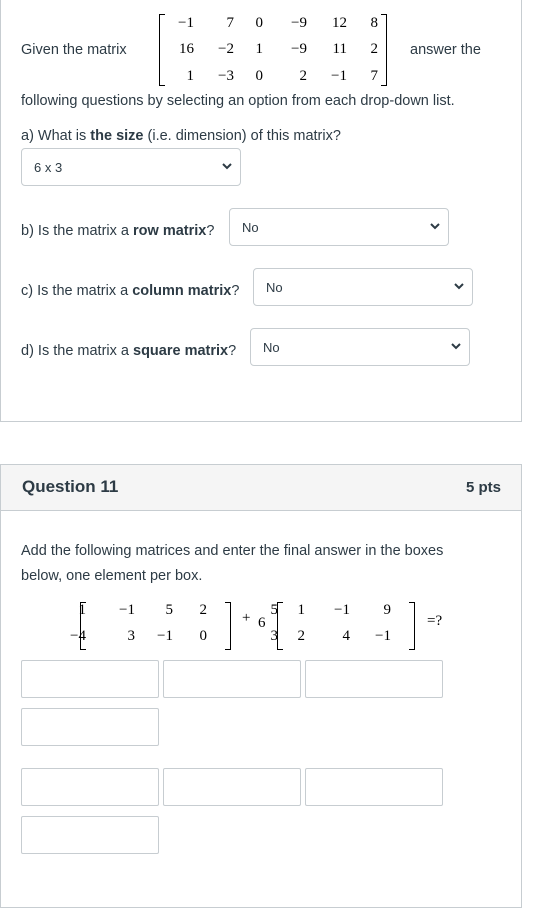  I want to click on answer-box-r2c2, so click(232, 787).